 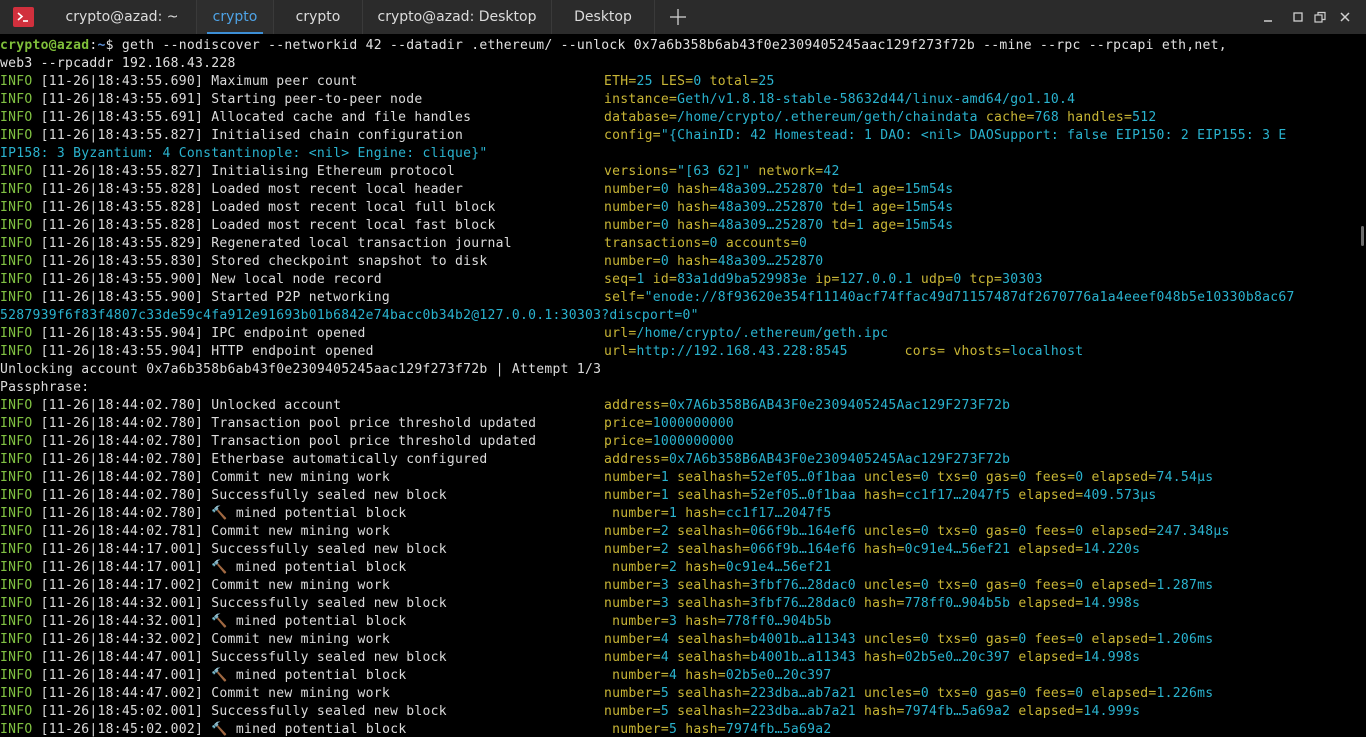 I want to click on terminal-scrollbar, so click(x=1362, y=236).